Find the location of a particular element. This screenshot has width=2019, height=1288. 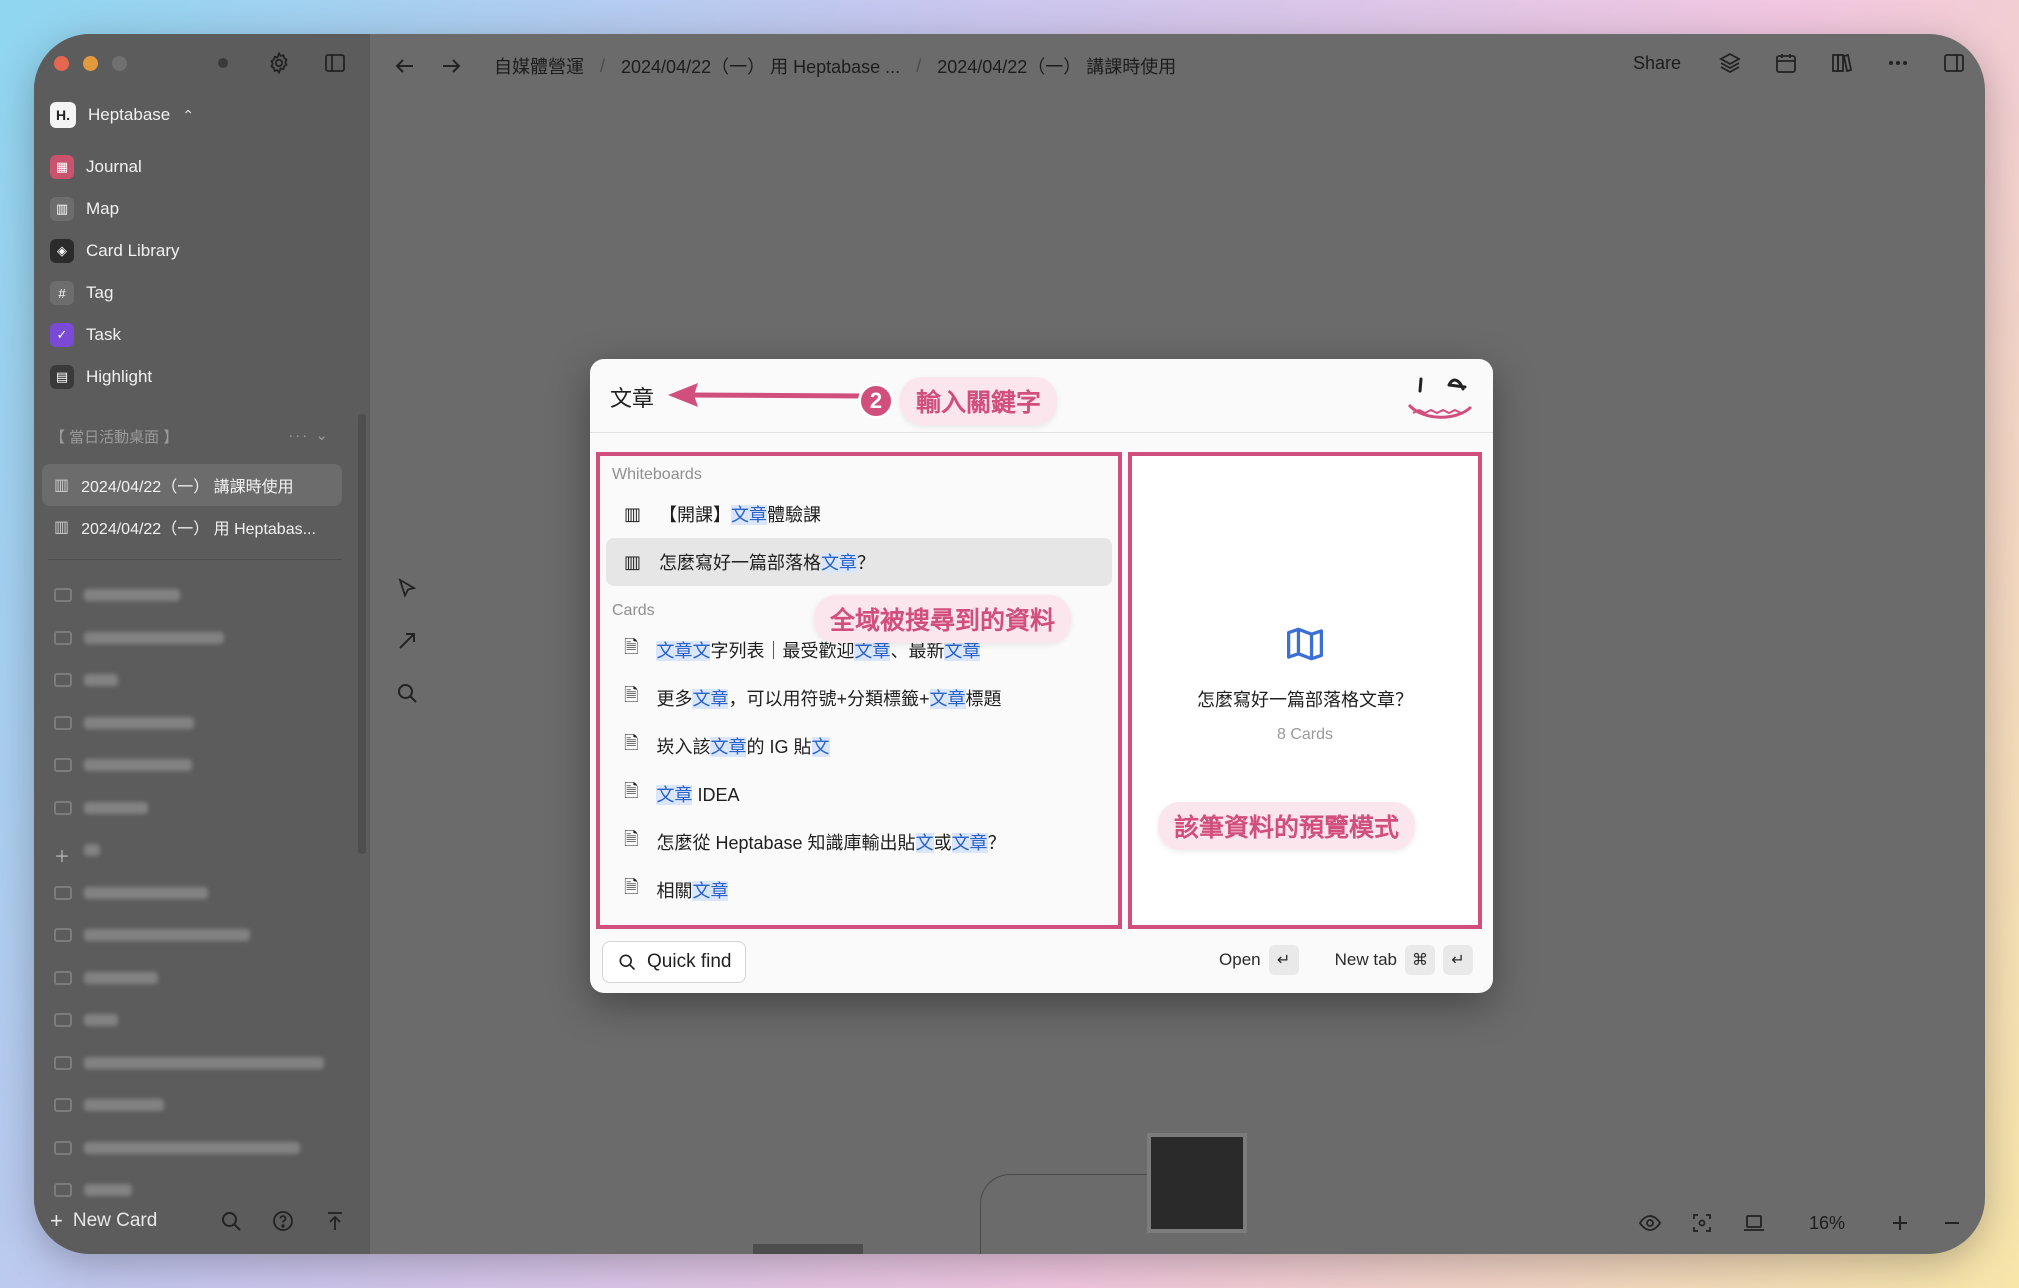

search-input: 文章 is located at coordinates (632, 397).